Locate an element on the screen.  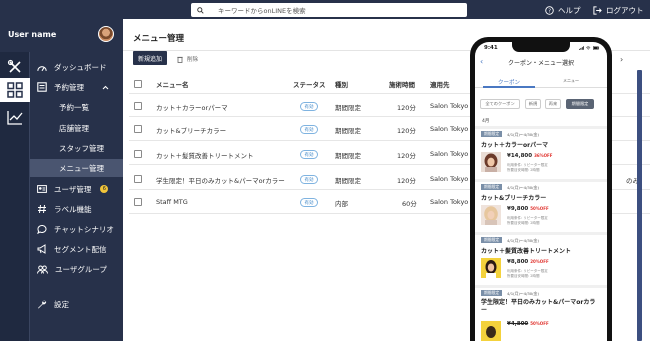
sidebar-item-dashboard: ダッシュボード is located at coordinates (76, 67).